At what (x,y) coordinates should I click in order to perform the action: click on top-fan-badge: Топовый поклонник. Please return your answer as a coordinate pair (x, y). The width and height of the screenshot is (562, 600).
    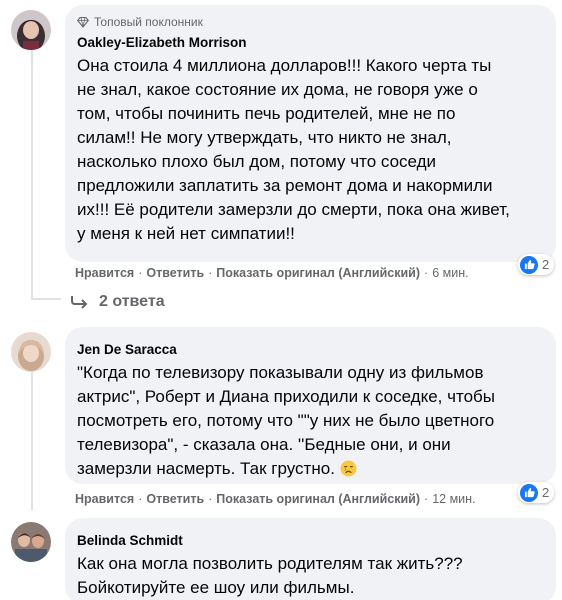
    Looking at the image, I should click on (310, 22).